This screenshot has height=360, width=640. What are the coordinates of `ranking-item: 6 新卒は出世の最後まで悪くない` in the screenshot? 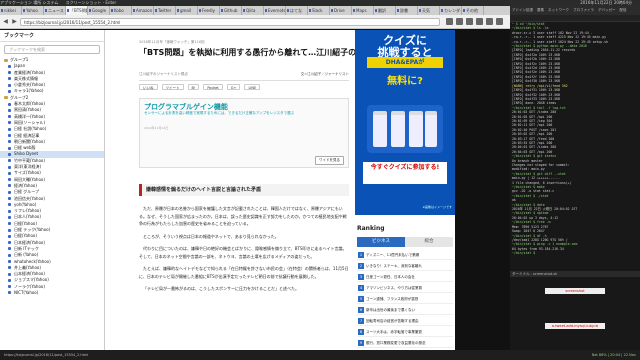 It's located at (405, 310).